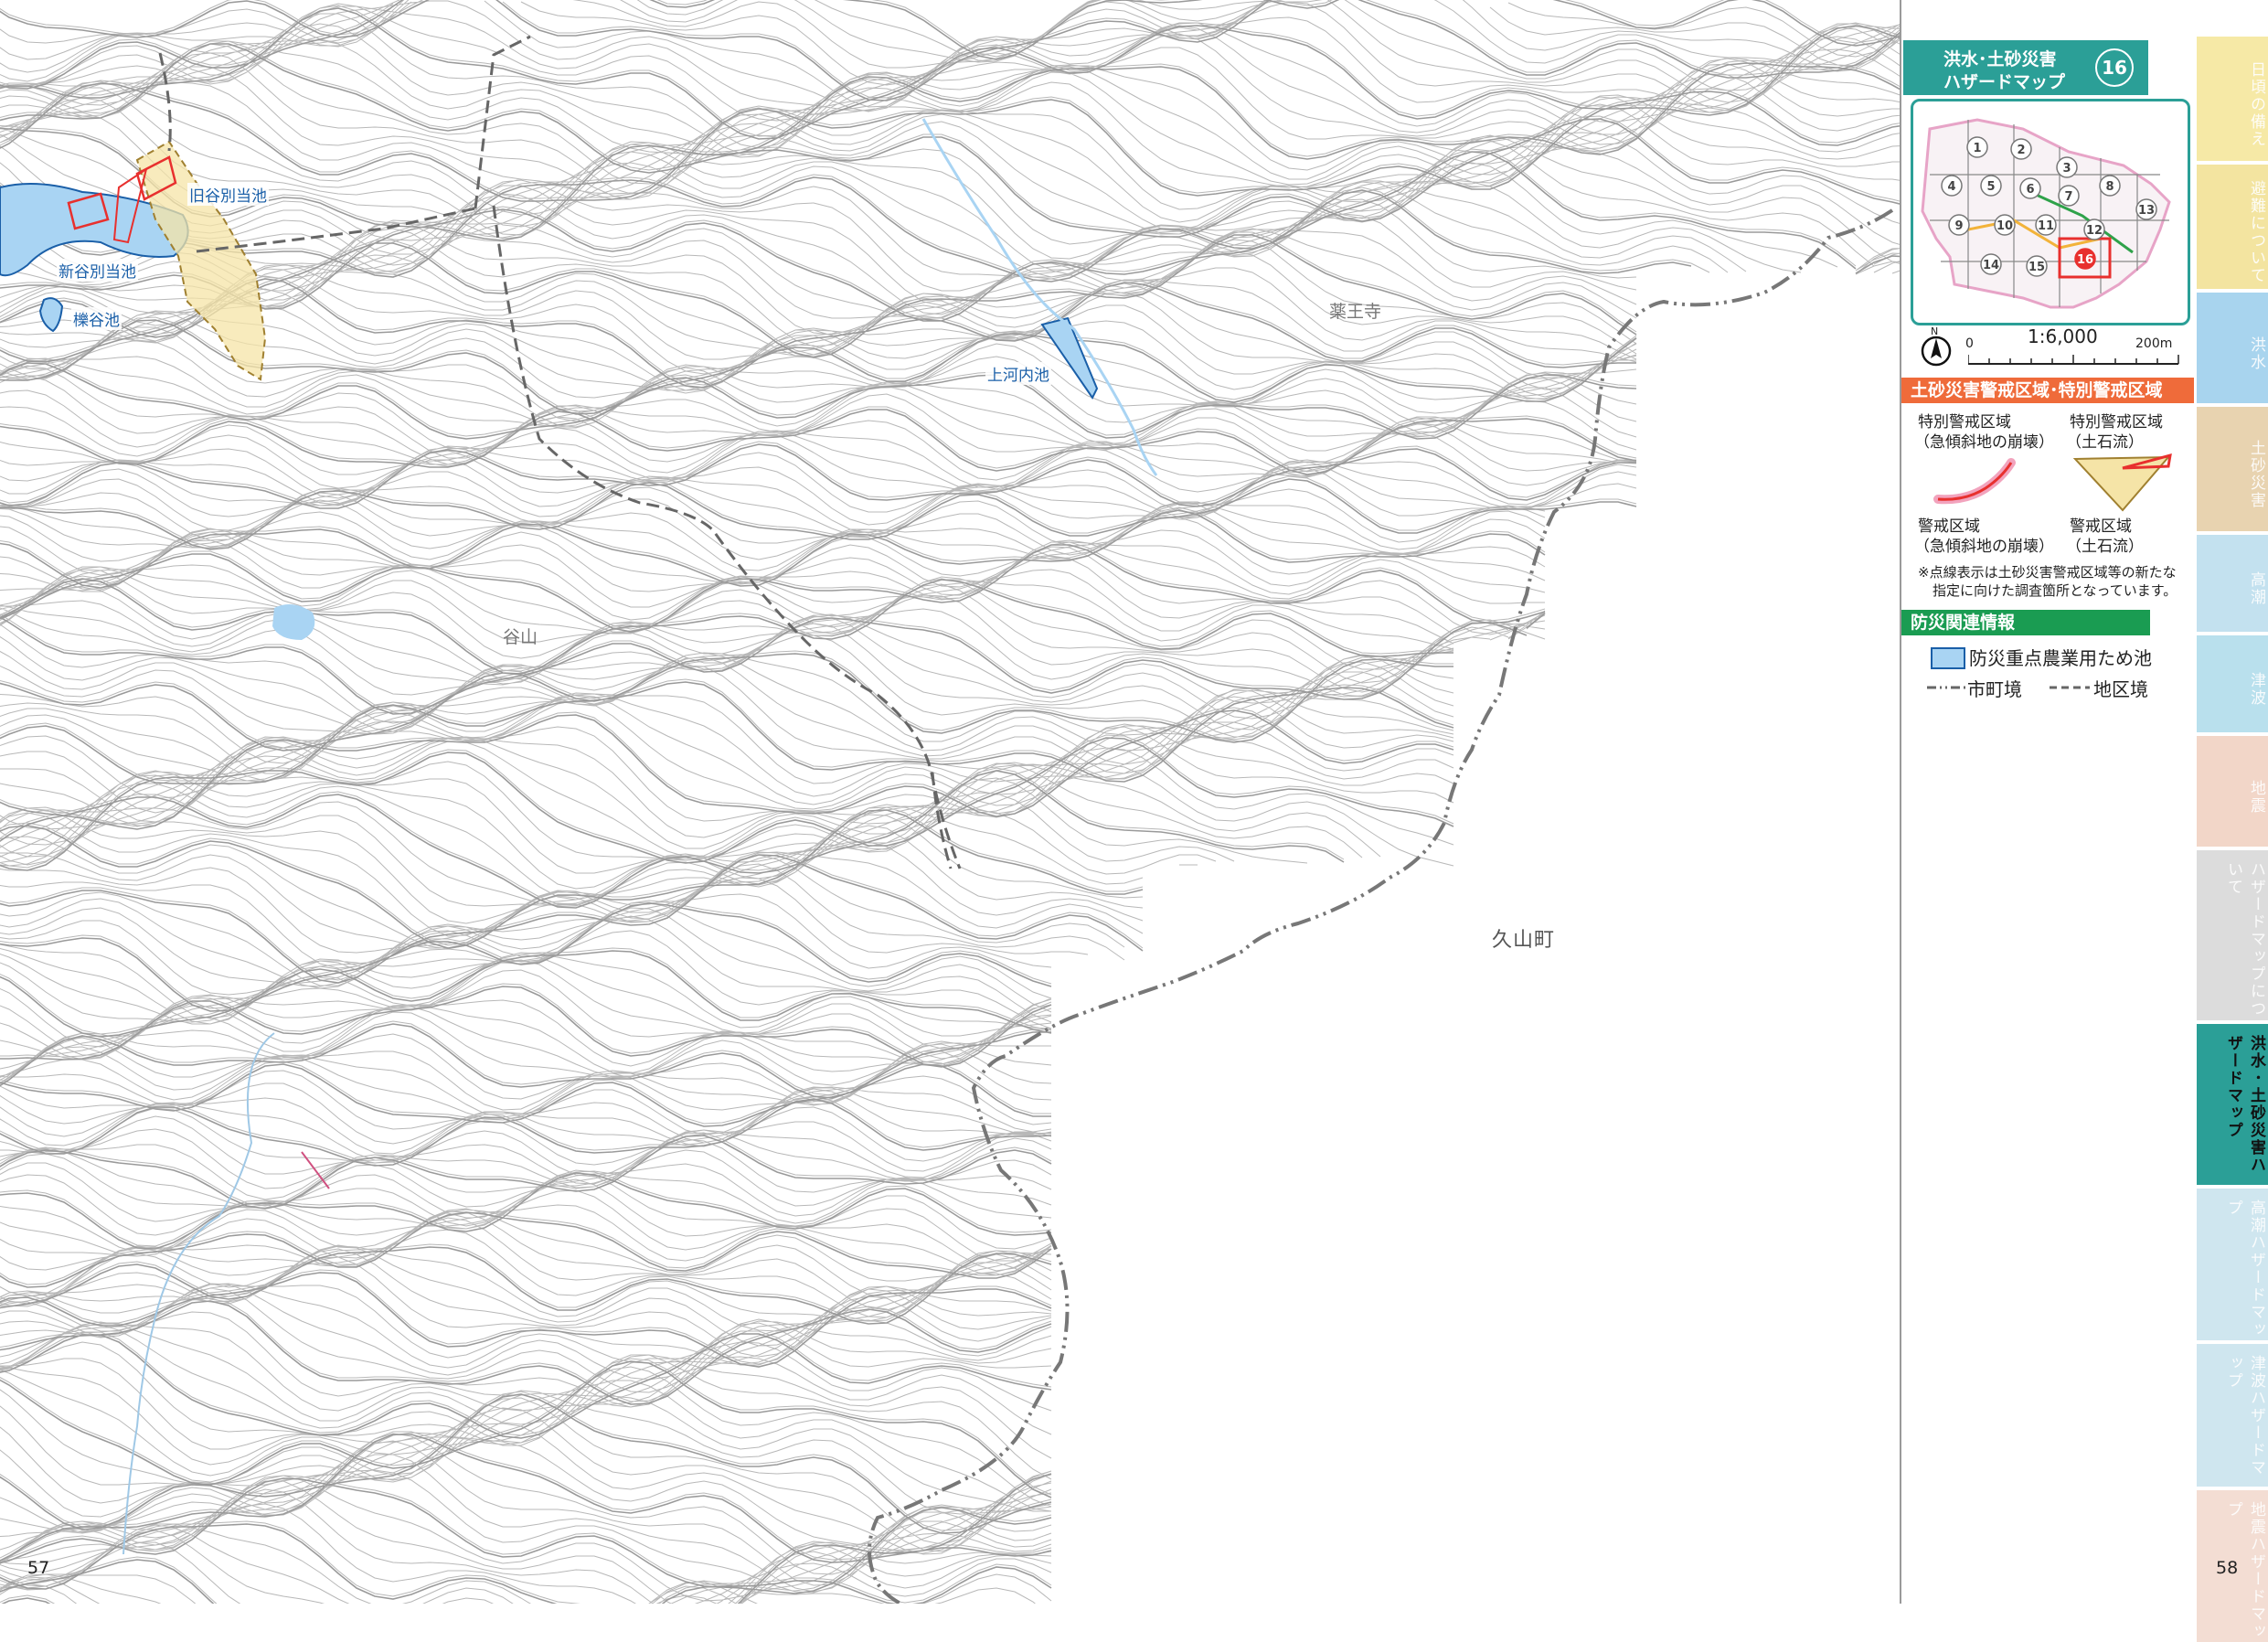 The height and width of the screenshot is (1642, 2268). What do you see at coordinates (1984, 442) in the screenshot?
I see `legend-special-steep-l2: （急傾斜地の崩壊）` at bounding box center [1984, 442].